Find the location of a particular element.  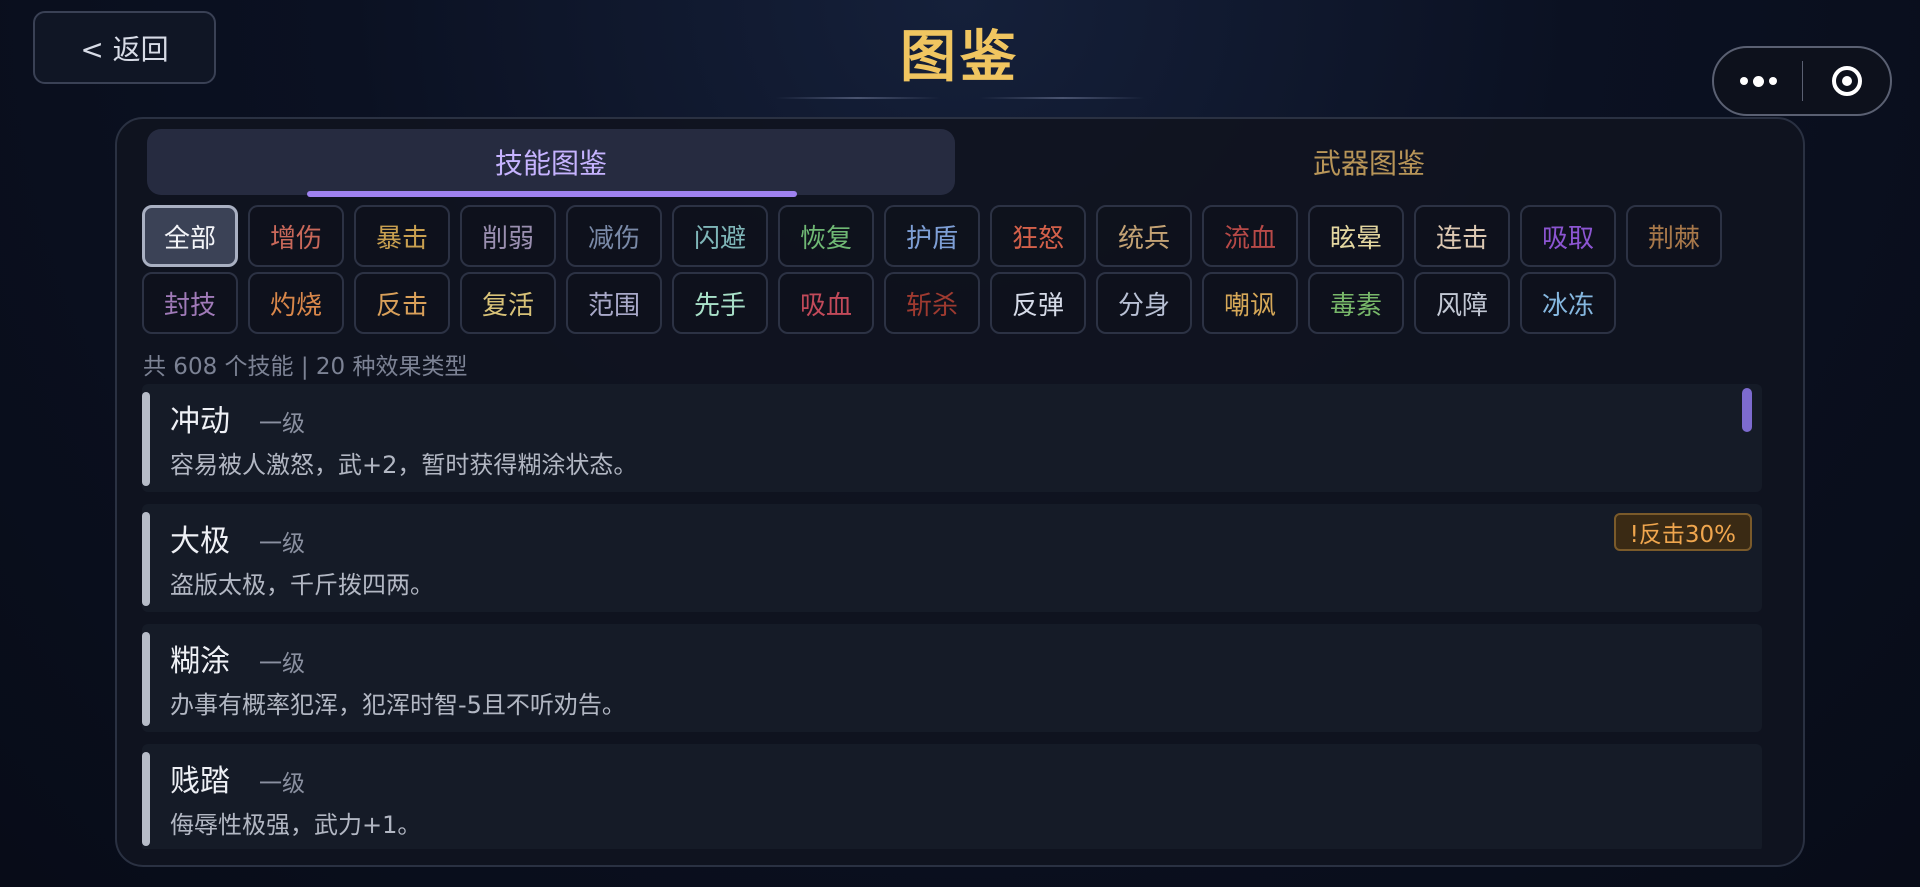

filter-chip: 统兵 is located at coordinates (1144, 236).